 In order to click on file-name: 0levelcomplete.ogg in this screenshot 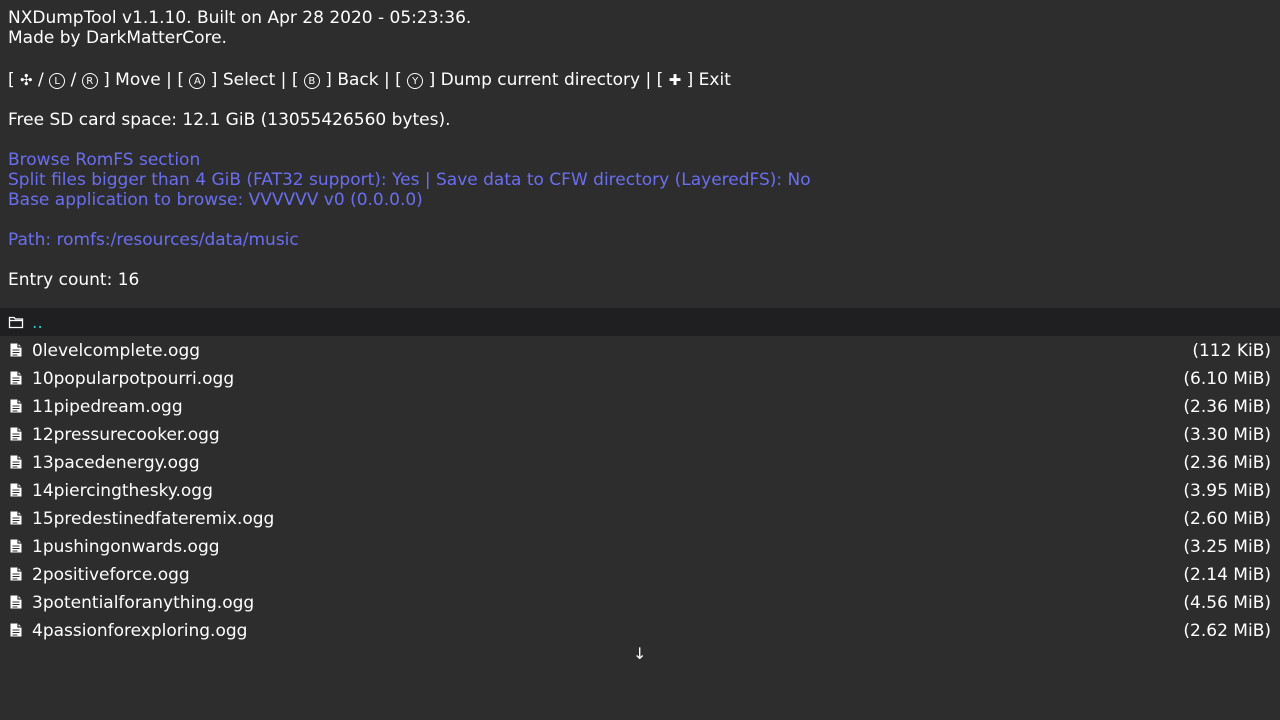, I will do `click(116, 351)`.